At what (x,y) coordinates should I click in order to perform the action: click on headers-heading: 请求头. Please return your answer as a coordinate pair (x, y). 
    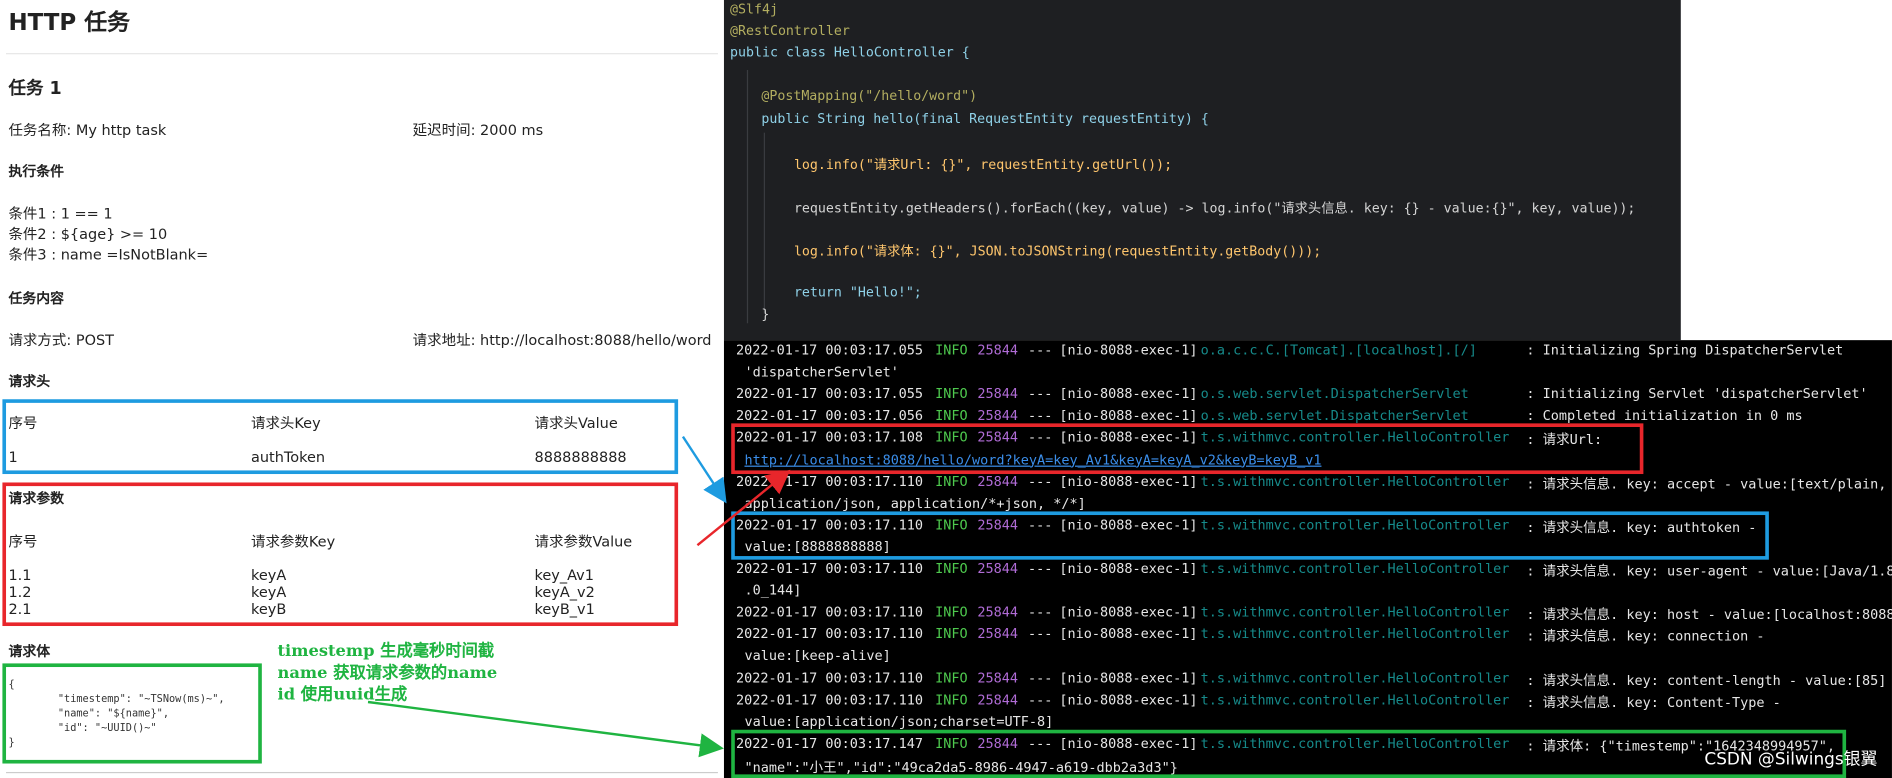
    Looking at the image, I should click on (29, 381).